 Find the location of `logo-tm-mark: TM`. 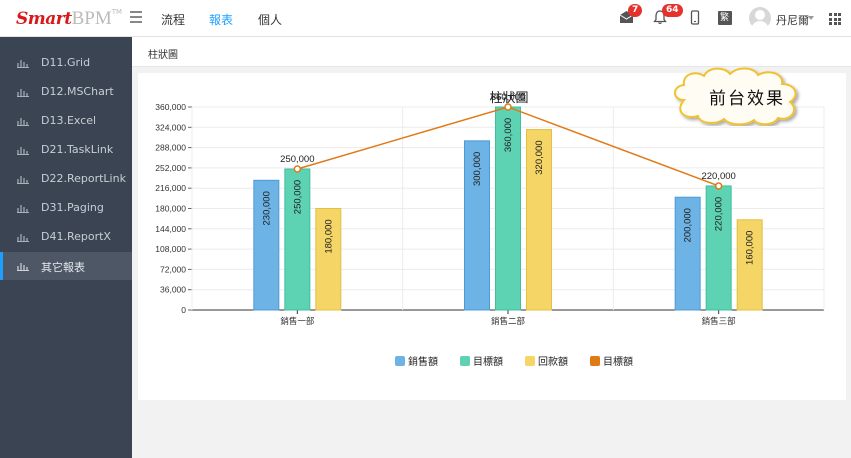

logo-tm-mark: TM is located at coordinates (117, 12).